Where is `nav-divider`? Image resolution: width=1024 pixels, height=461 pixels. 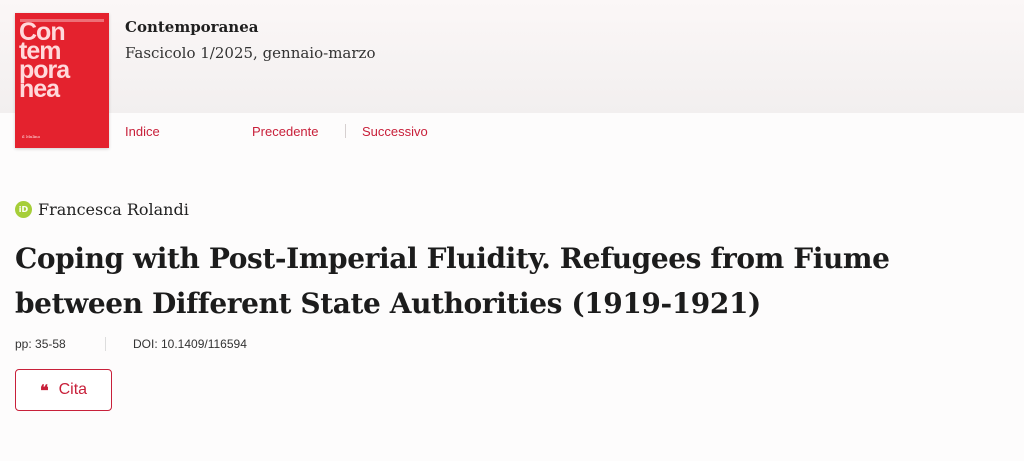
nav-divider is located at coordinates (345, 131).